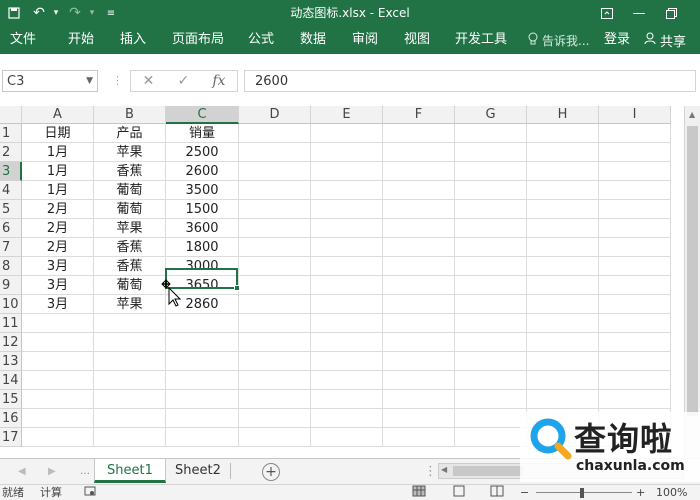 This screenshot has height=500, width=700. Describe the element at coordinates (347, 285) in the screenshot. I see `cell-e9` at that location.